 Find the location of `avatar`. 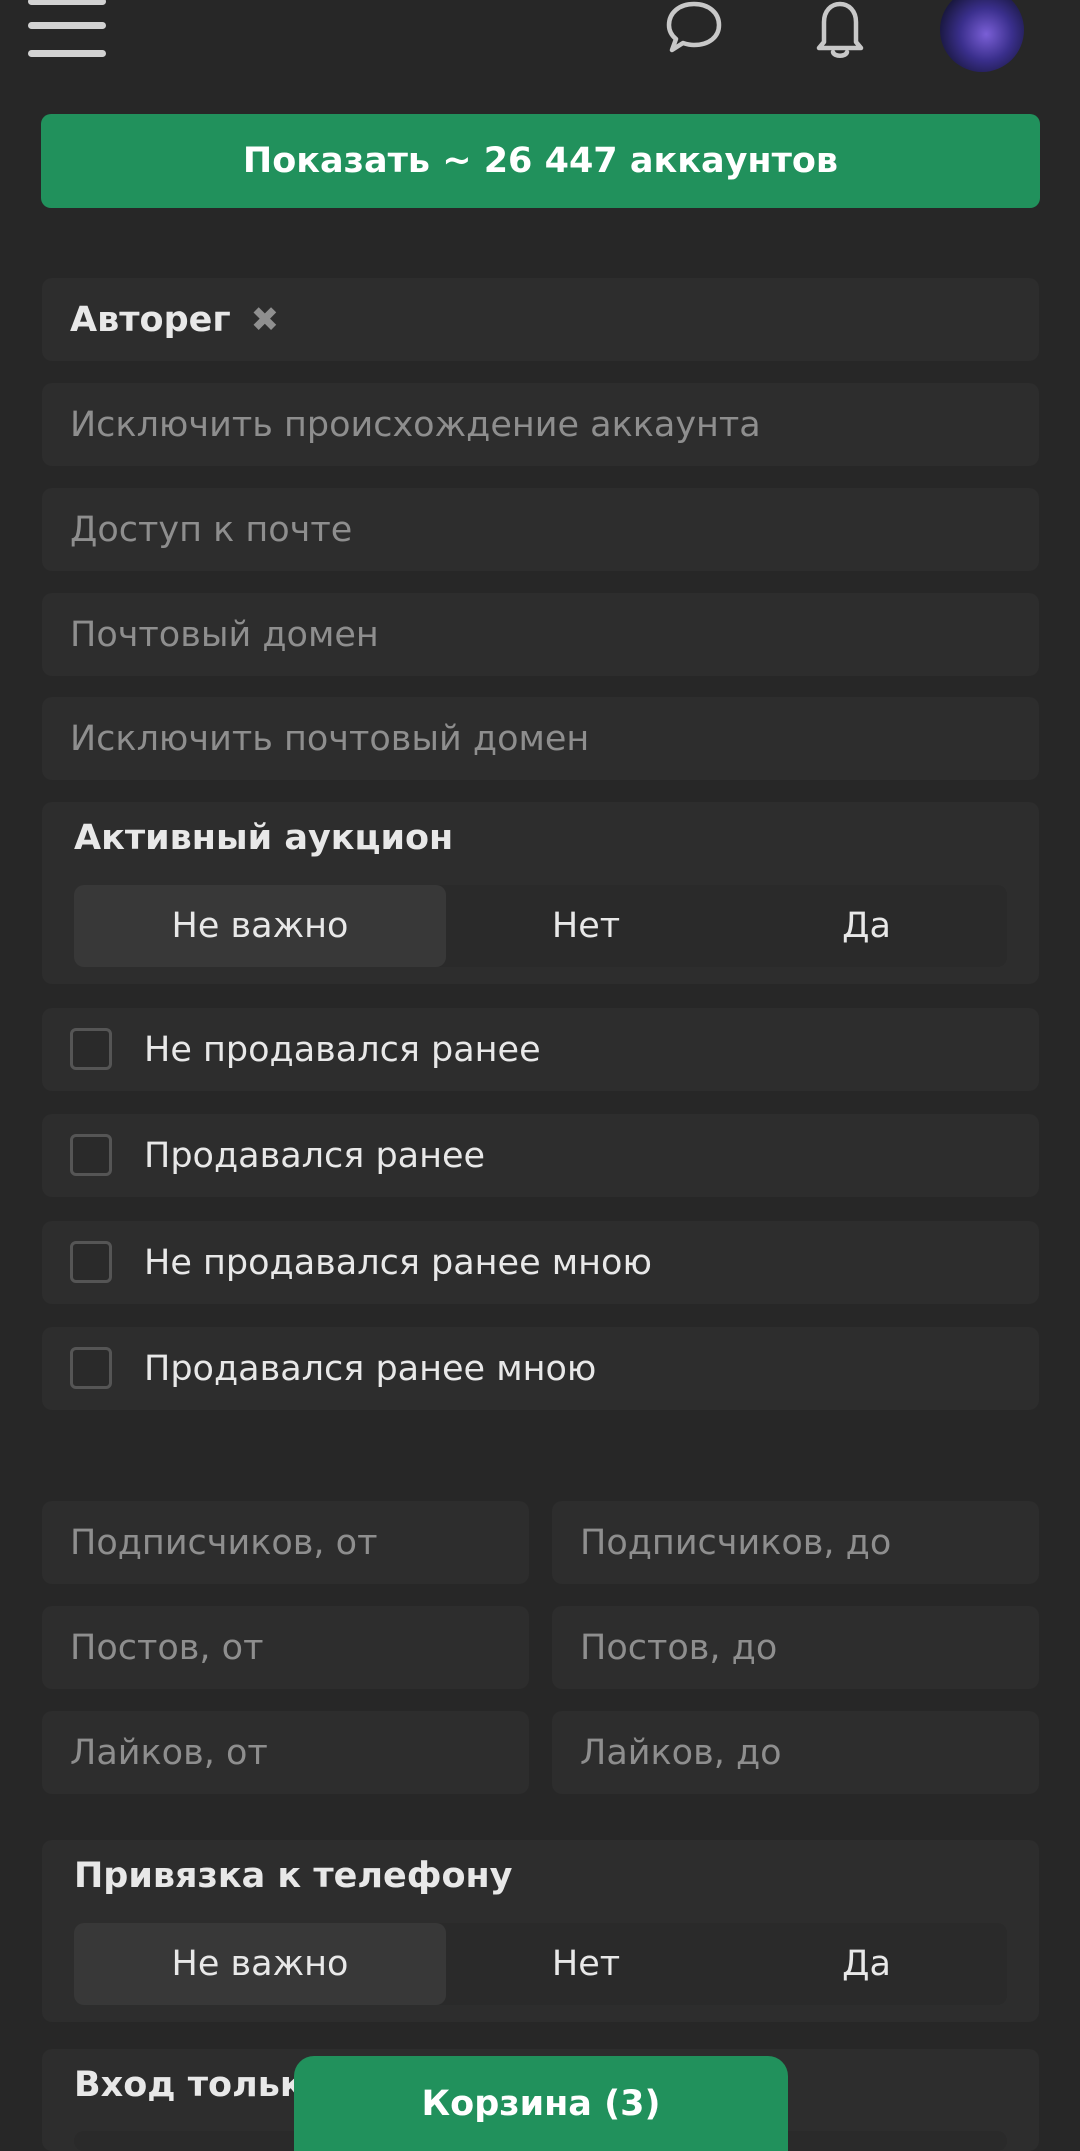

avatar is located at coordinates (982, 36).